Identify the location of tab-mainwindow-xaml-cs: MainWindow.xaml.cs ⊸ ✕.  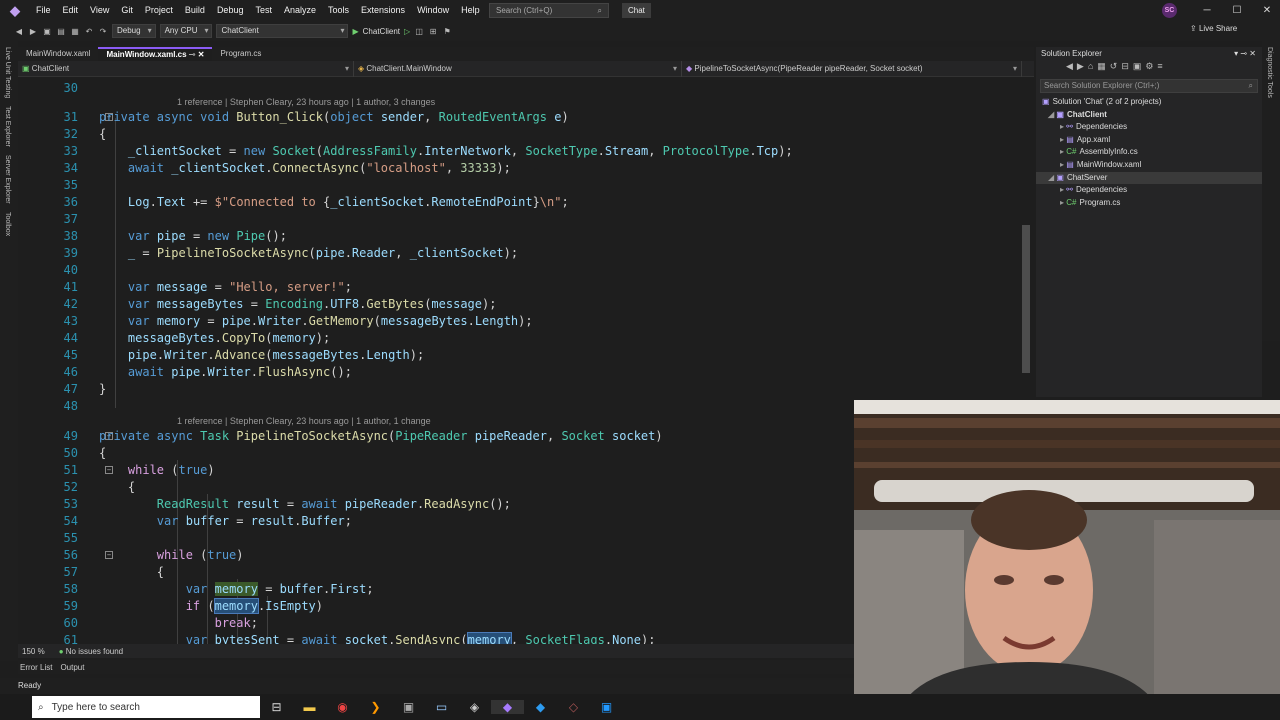
(155, 54).